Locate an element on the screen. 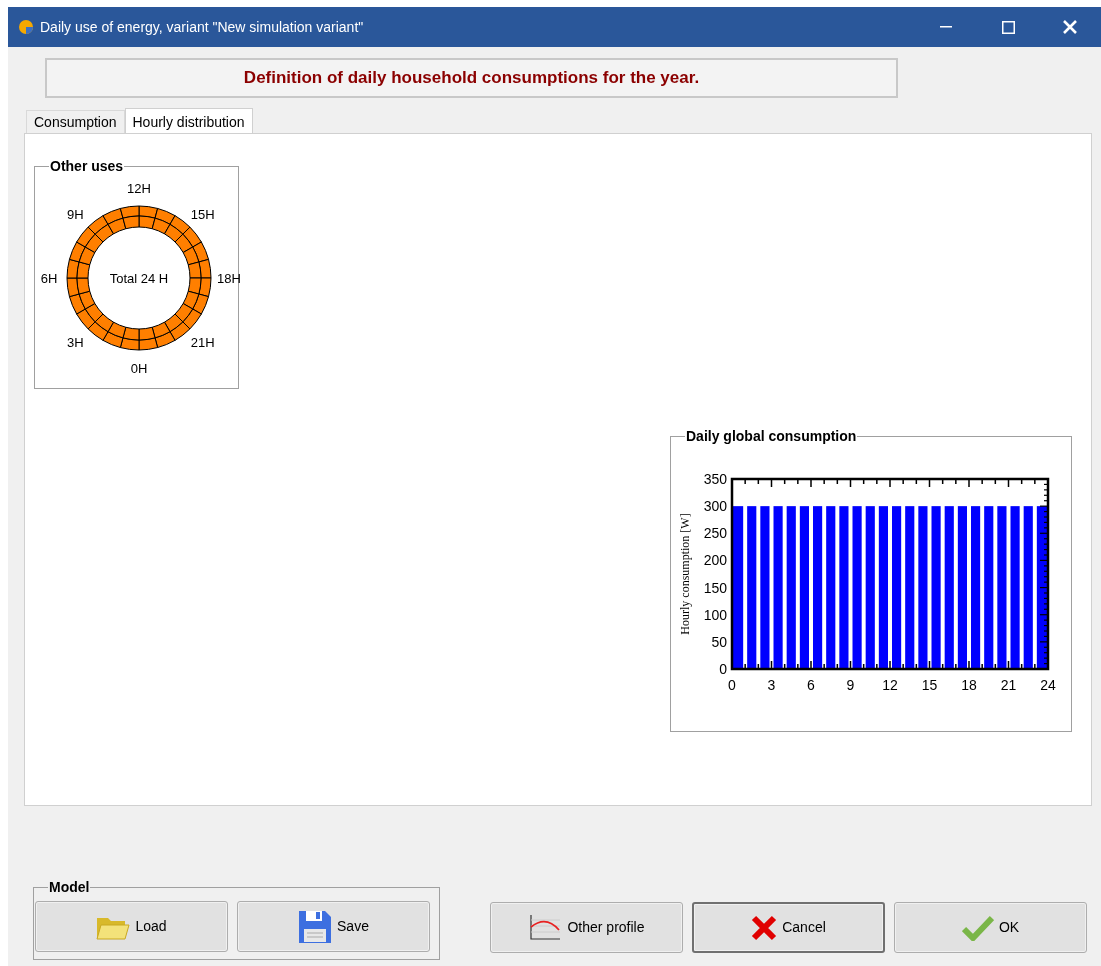 Image resolution: width=1101 pixels, height=966 pixels. y-axis-title: Hourly consumption [W] is located at coordinates (685, 574).